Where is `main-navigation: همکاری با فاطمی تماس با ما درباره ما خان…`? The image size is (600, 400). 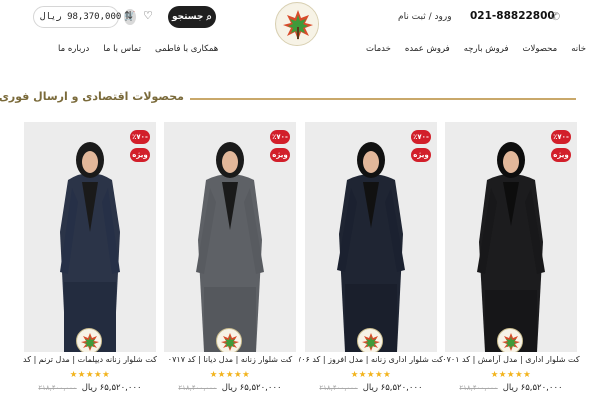
main-navigation: همکاری با فاطمی تماس با ما درباره ما خان… is located at coordinates (300, 50).